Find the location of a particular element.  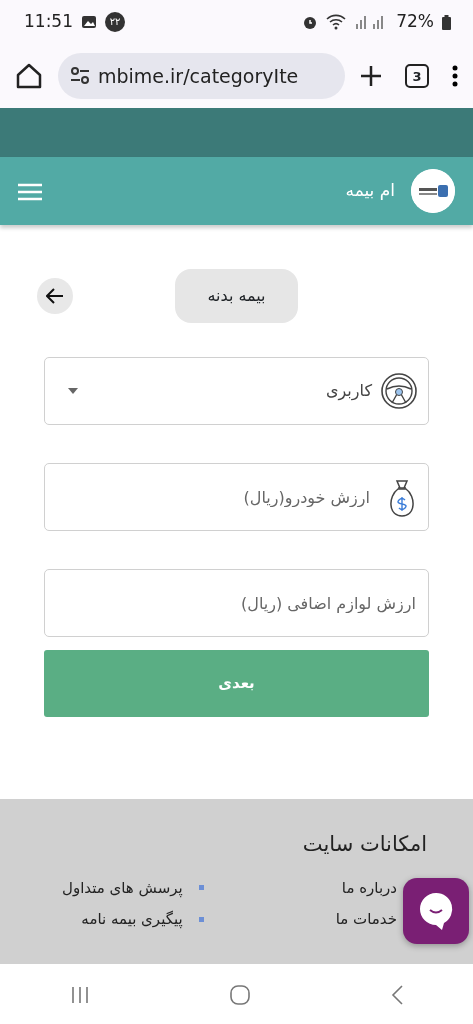

footer-title: امکانات سایت is located at coordinates (364, 844).